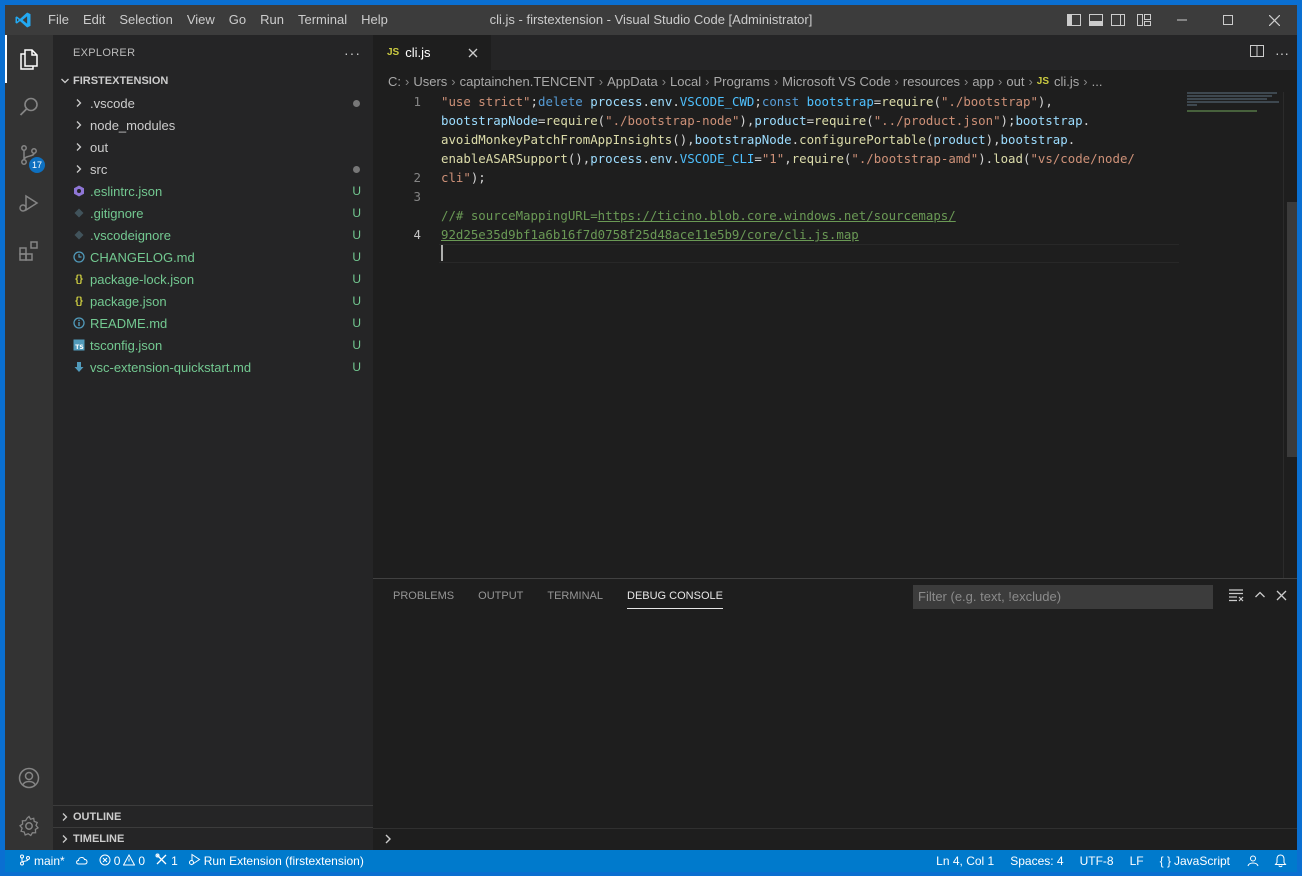 The image size is (1302, 876). I want to click on sync-status, so click(82, 861).